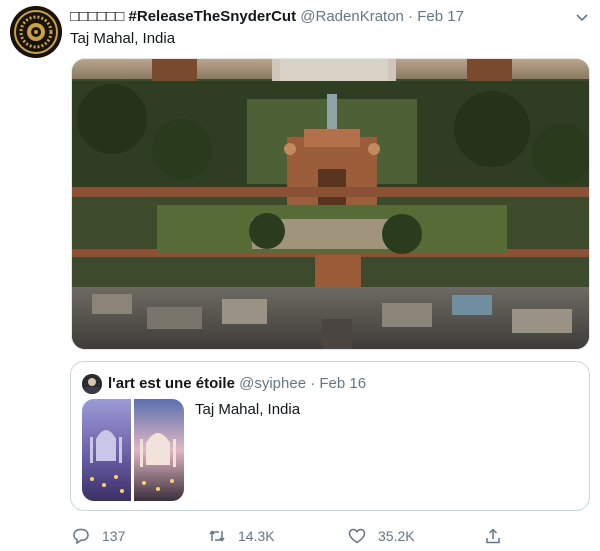 Image resolution: width=600 pixels, height=551 pixels. I want to click on heart-icon, so click(357, 536).